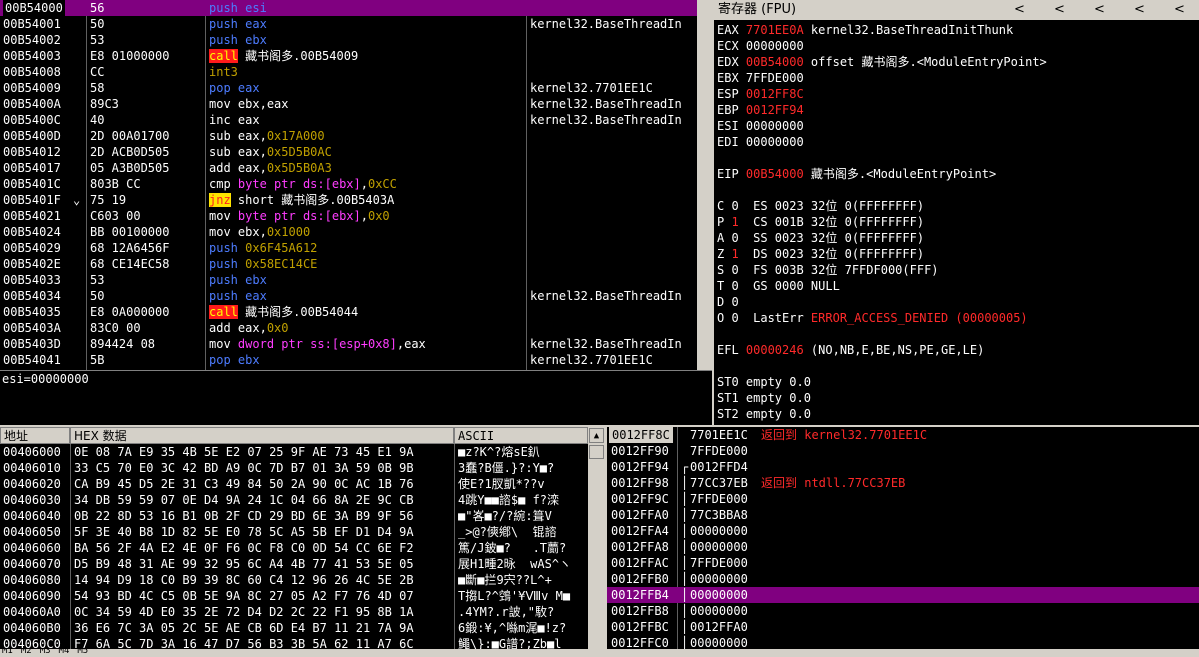 This screenshot has height=657, width=1199. What do you see at coordinates (26, 652) in the screenshot?
I see `command-bar-item: M2` at bounding box center [26, 652].